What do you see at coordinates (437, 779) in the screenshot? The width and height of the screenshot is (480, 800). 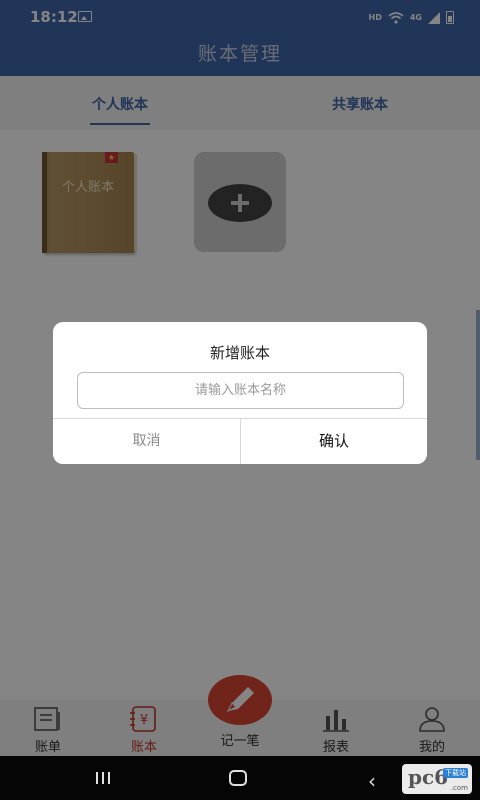 I see `watermark-logo: pc6 下载站 .com` at bounding box center [437, 779].